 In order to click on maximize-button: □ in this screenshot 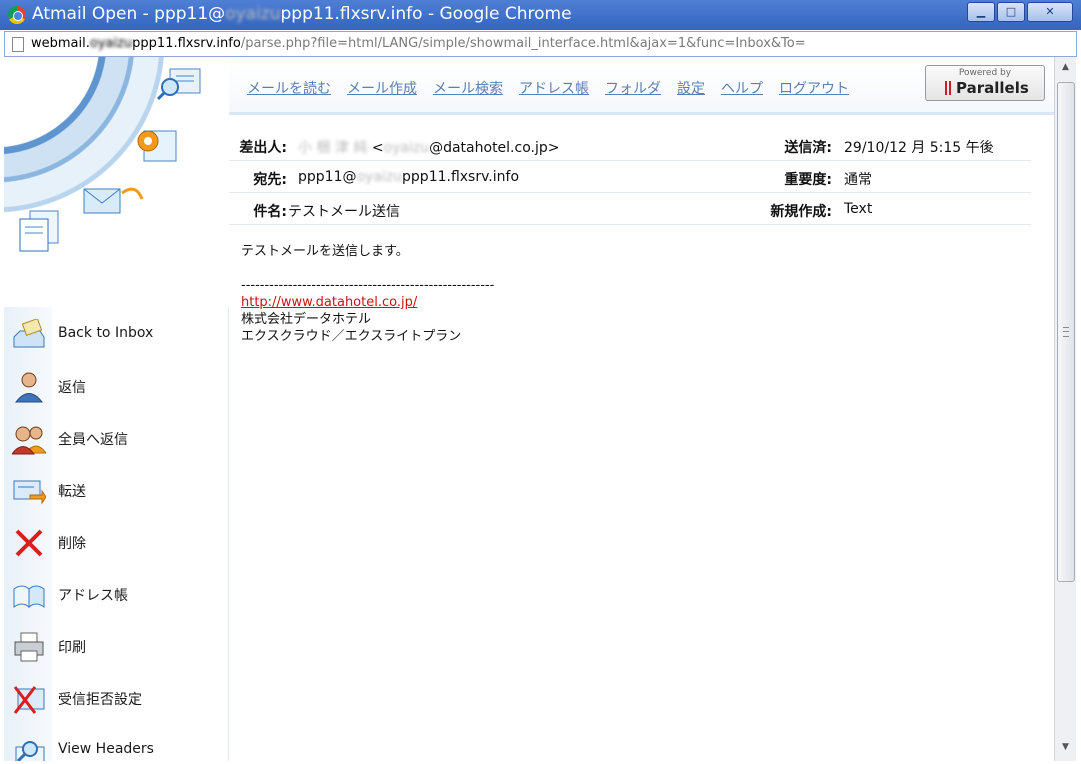, I will do `click(1011, 12)`.